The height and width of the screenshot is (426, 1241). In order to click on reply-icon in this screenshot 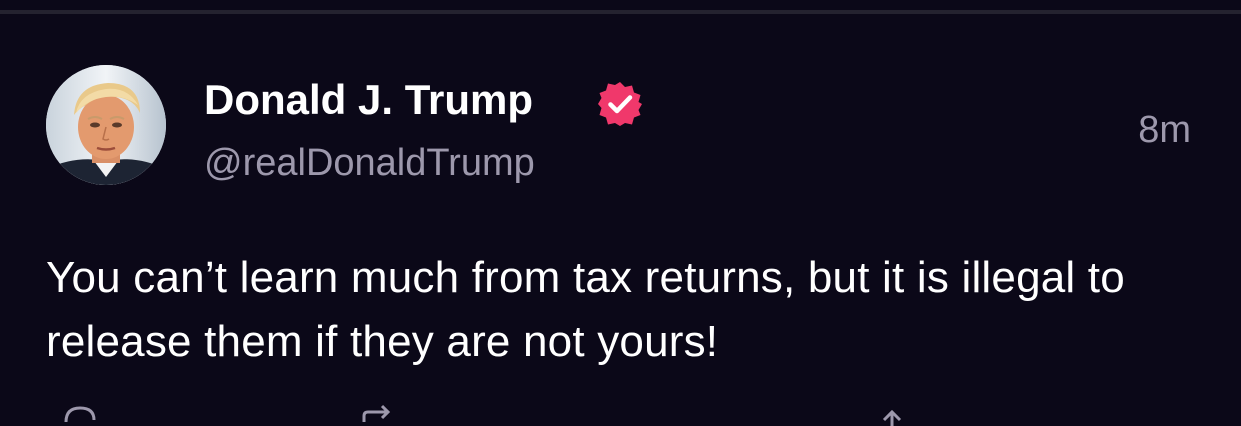, I will do `click(80, 414)`.